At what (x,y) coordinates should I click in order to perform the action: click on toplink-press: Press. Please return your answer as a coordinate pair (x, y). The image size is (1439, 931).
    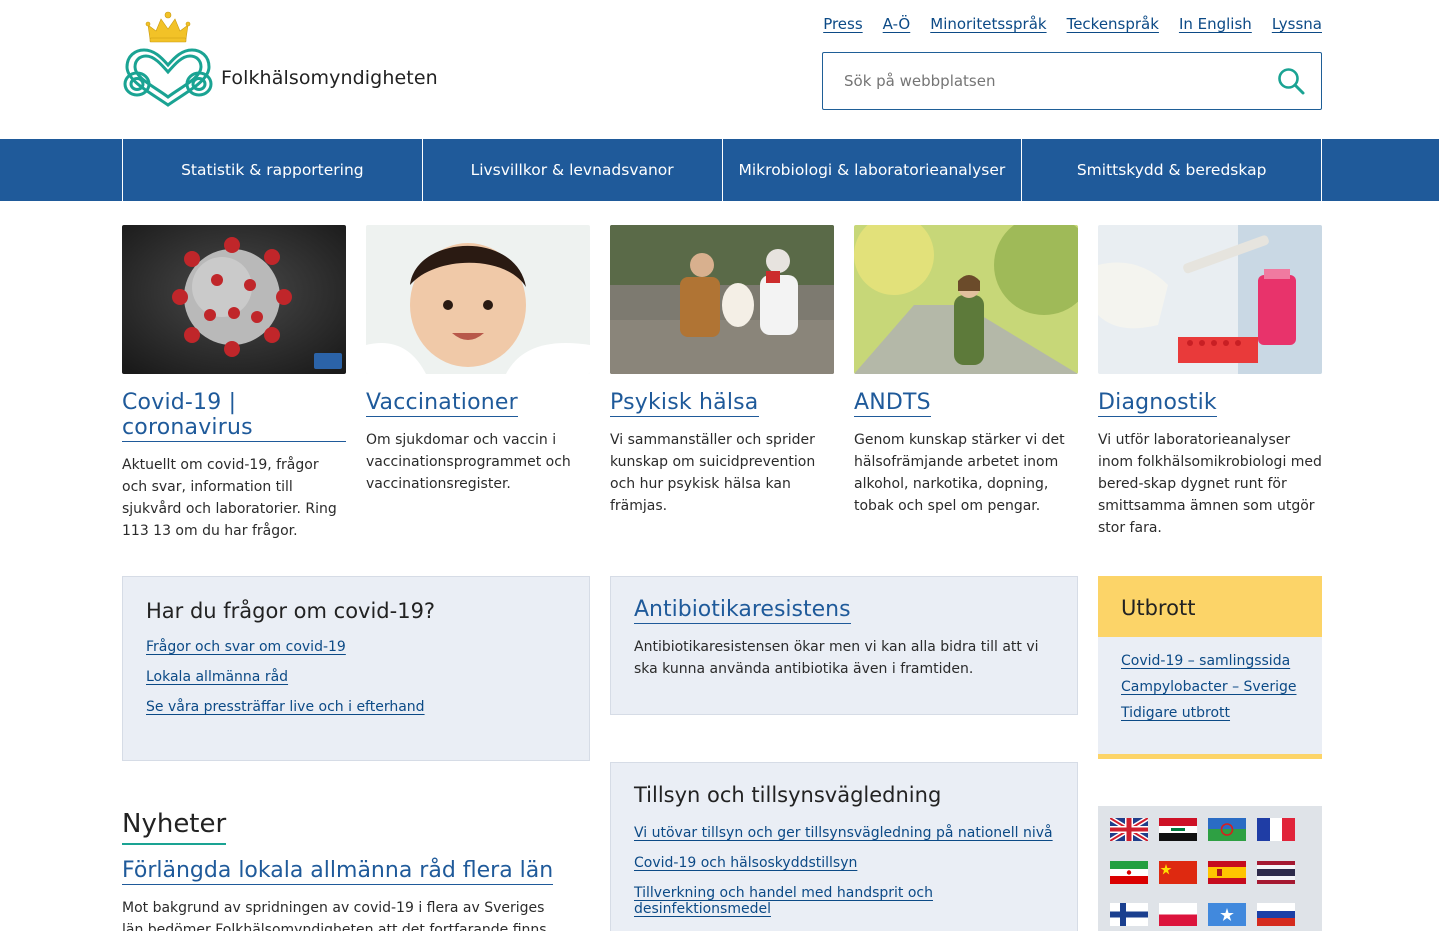
    Looking at the image, I should click on (842, 24).